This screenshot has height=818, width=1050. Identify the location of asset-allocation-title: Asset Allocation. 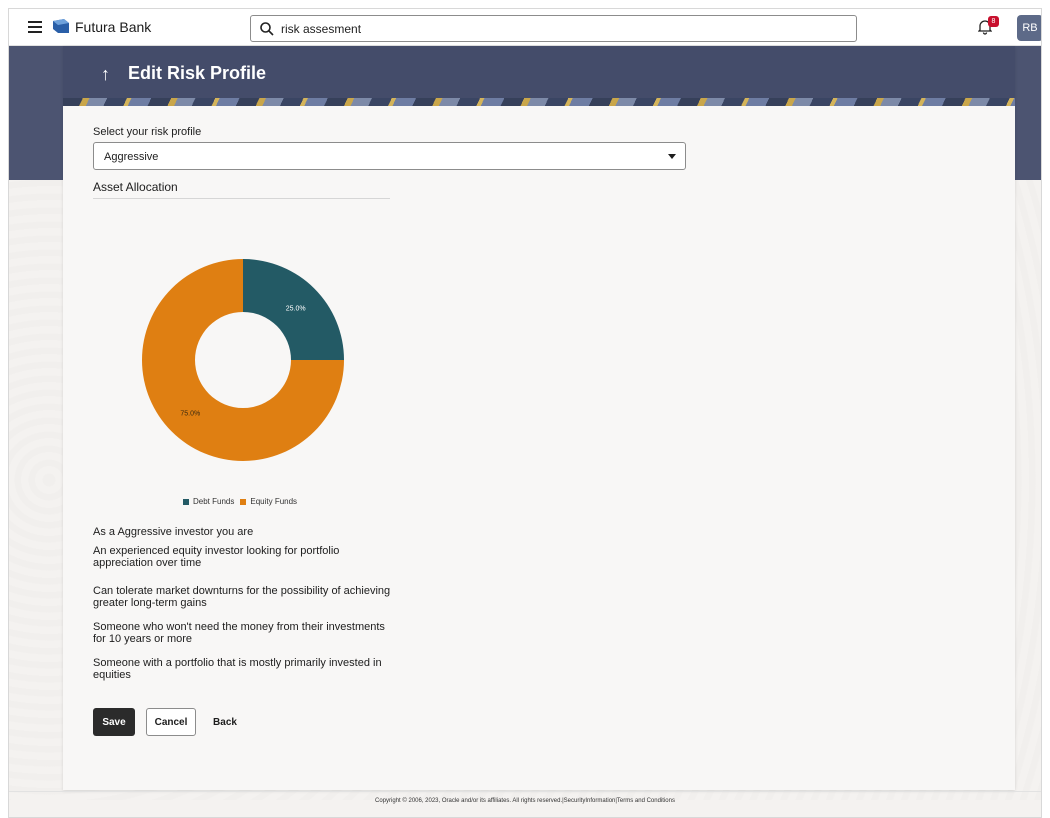
(135, 187).